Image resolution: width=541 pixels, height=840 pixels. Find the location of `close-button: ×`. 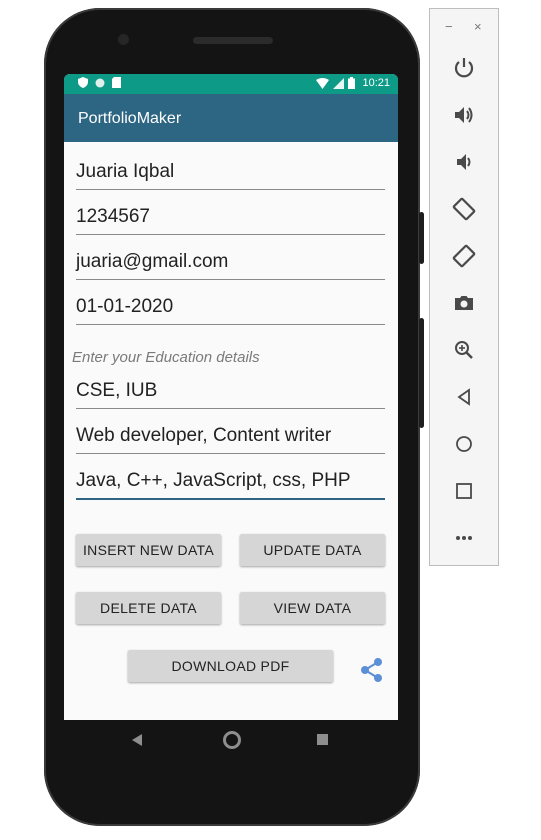

close-button: × is located at coordinates (478, 26).